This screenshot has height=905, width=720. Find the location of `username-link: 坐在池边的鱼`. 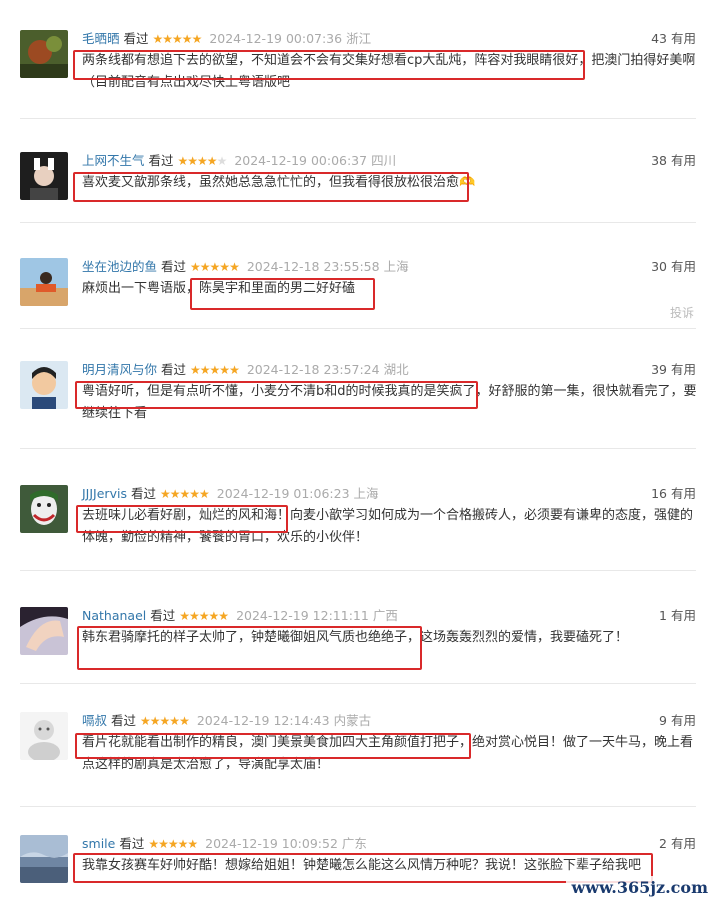

username-link: 坐在池边的鱼 is located at coordinates (119, 266).